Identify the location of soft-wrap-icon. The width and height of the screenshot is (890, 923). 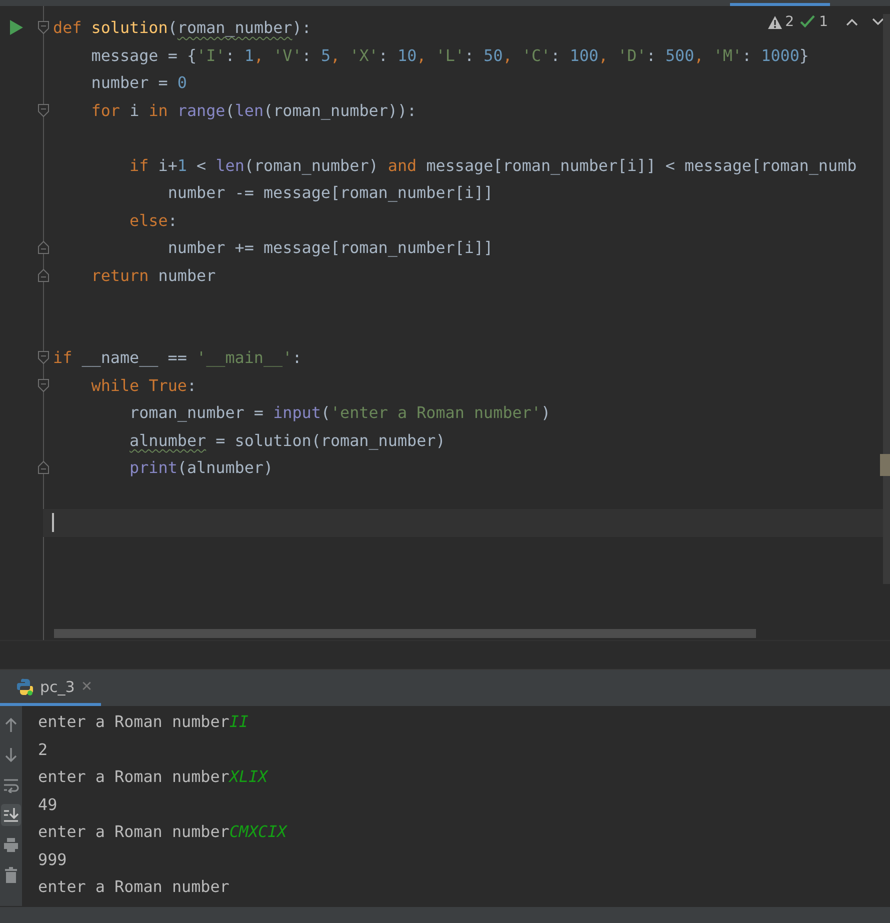
(11, 785).